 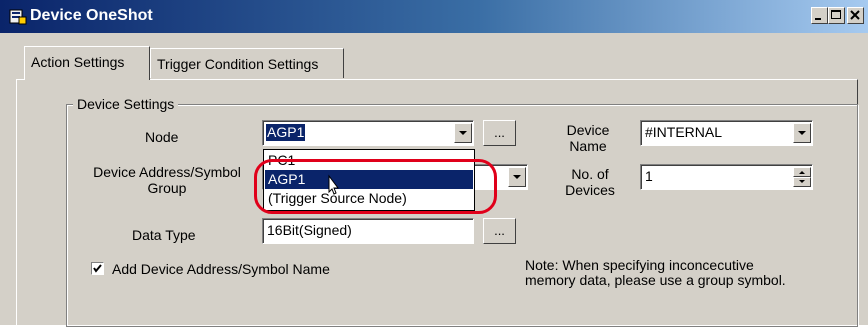 I want to click on spin-down-icon, so click(x=802, y=181).